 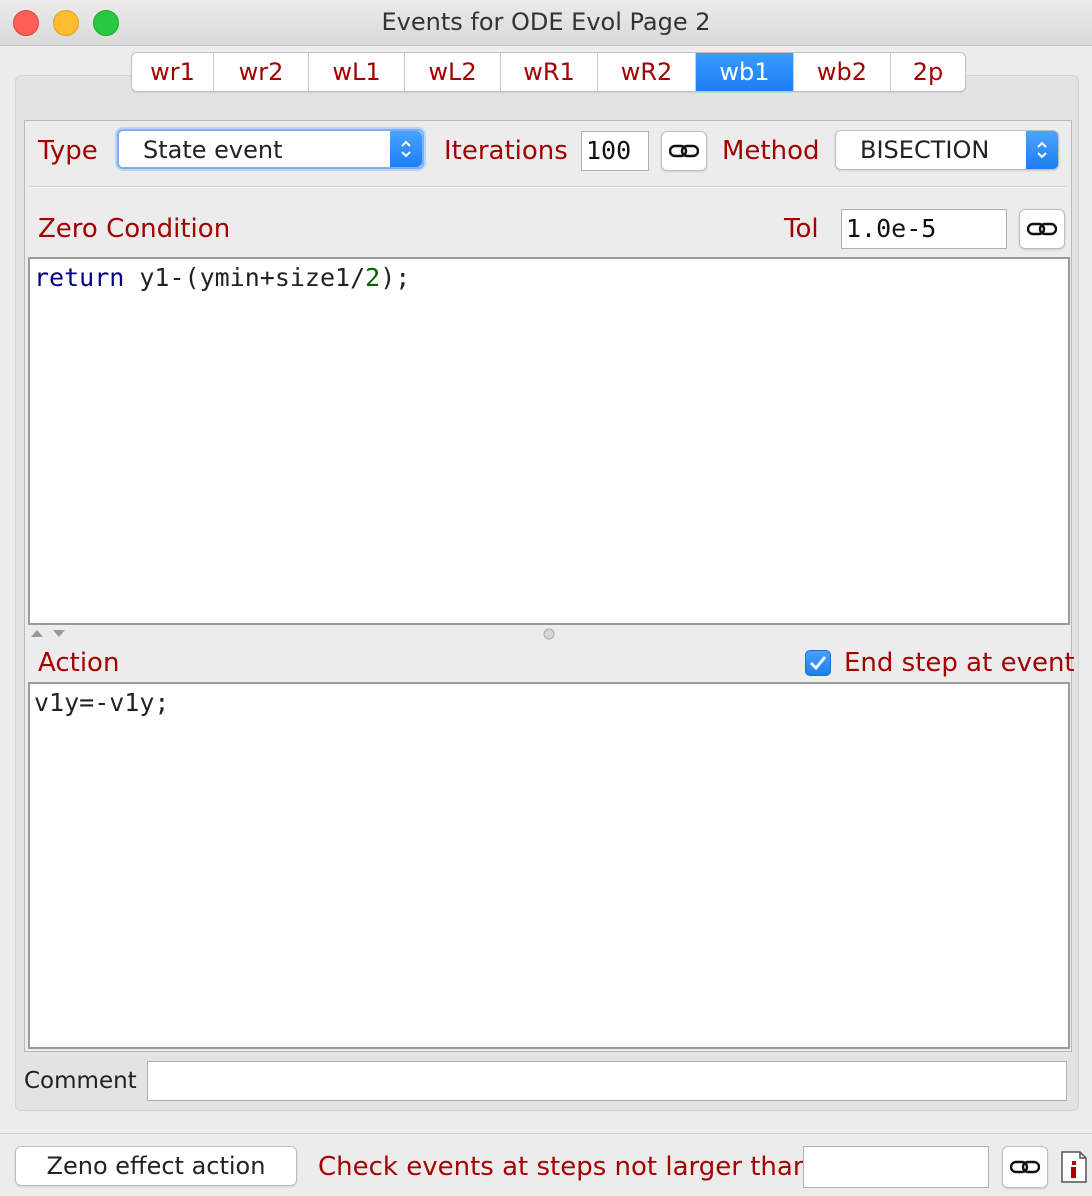 What do you see at coordinates (607, 1081) in the screenshot?
I see `comment-input` at bounding box center [607, 1081].